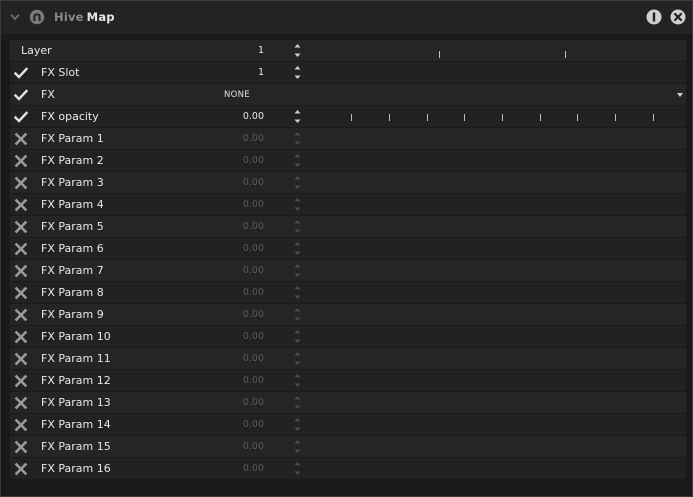 The height and width of the screenshot is (497, 693). What do you see at coordinates (348, 446) in the screenshot?
I see `param-row: FX Param 15 0.00` at bounding box center [348, 446].